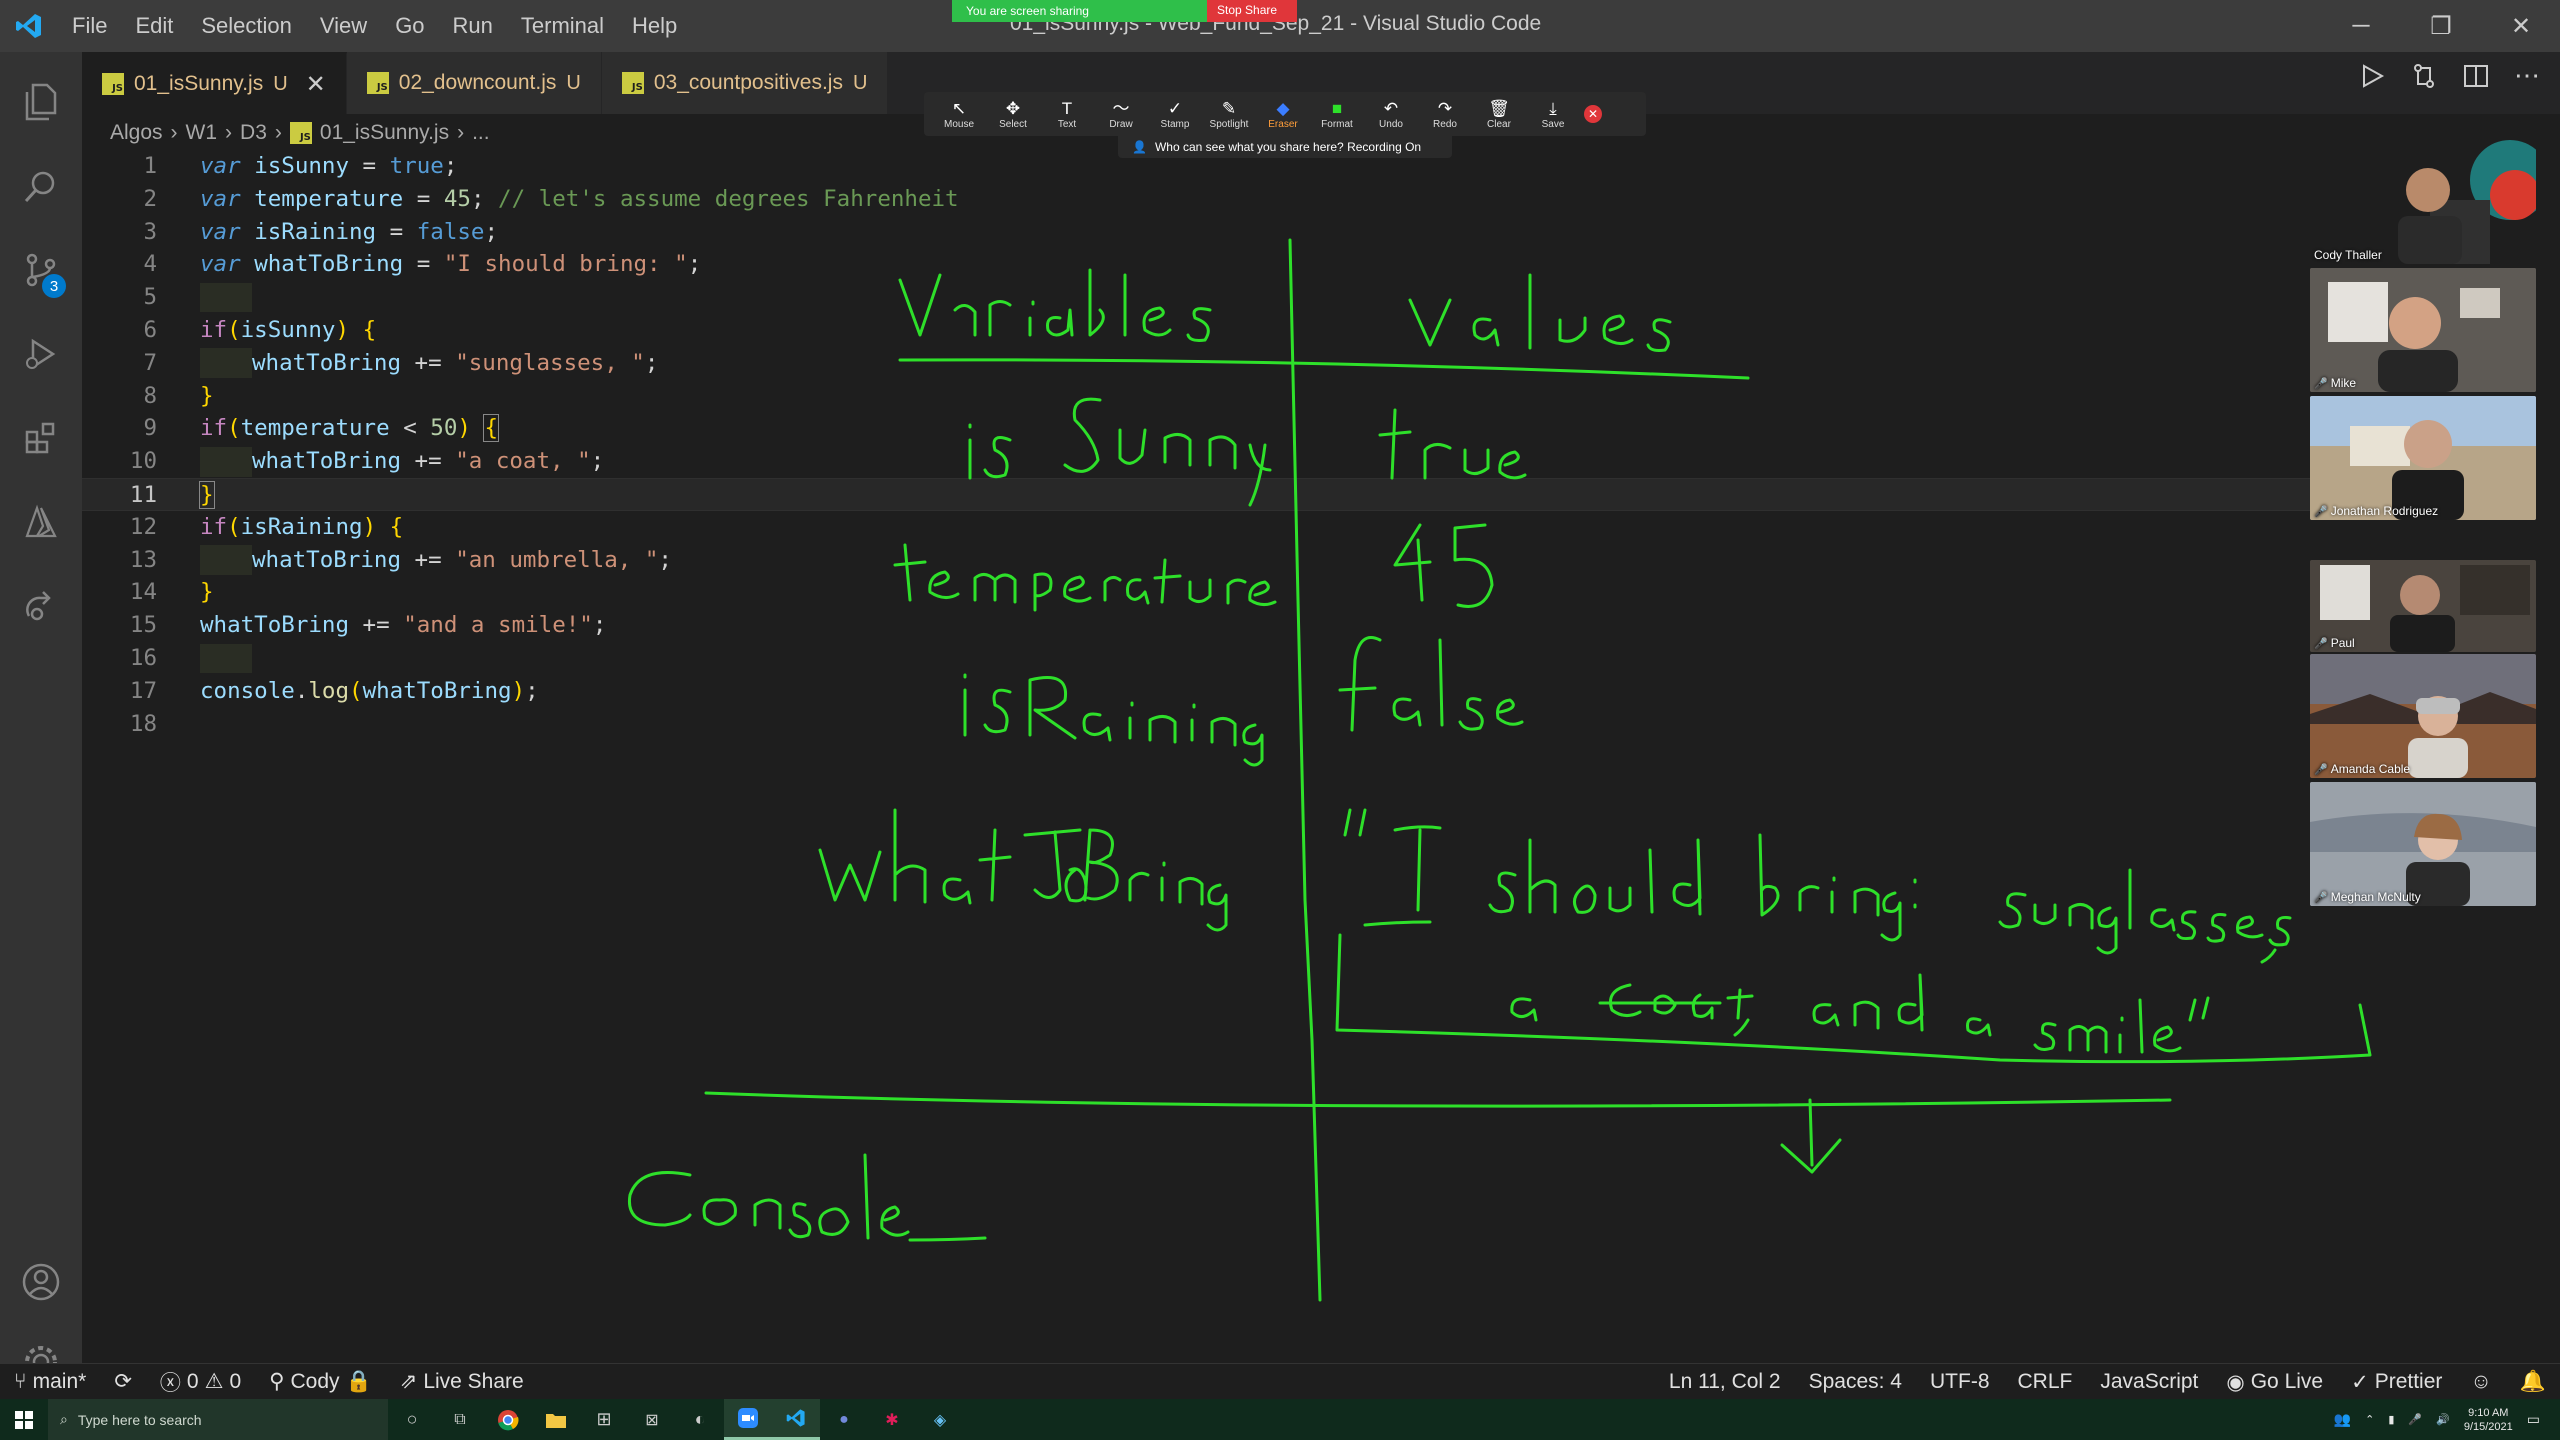 This screenshot has width=2560, height=1440. I want to click on file-explorer-app, so click(556, 1419).